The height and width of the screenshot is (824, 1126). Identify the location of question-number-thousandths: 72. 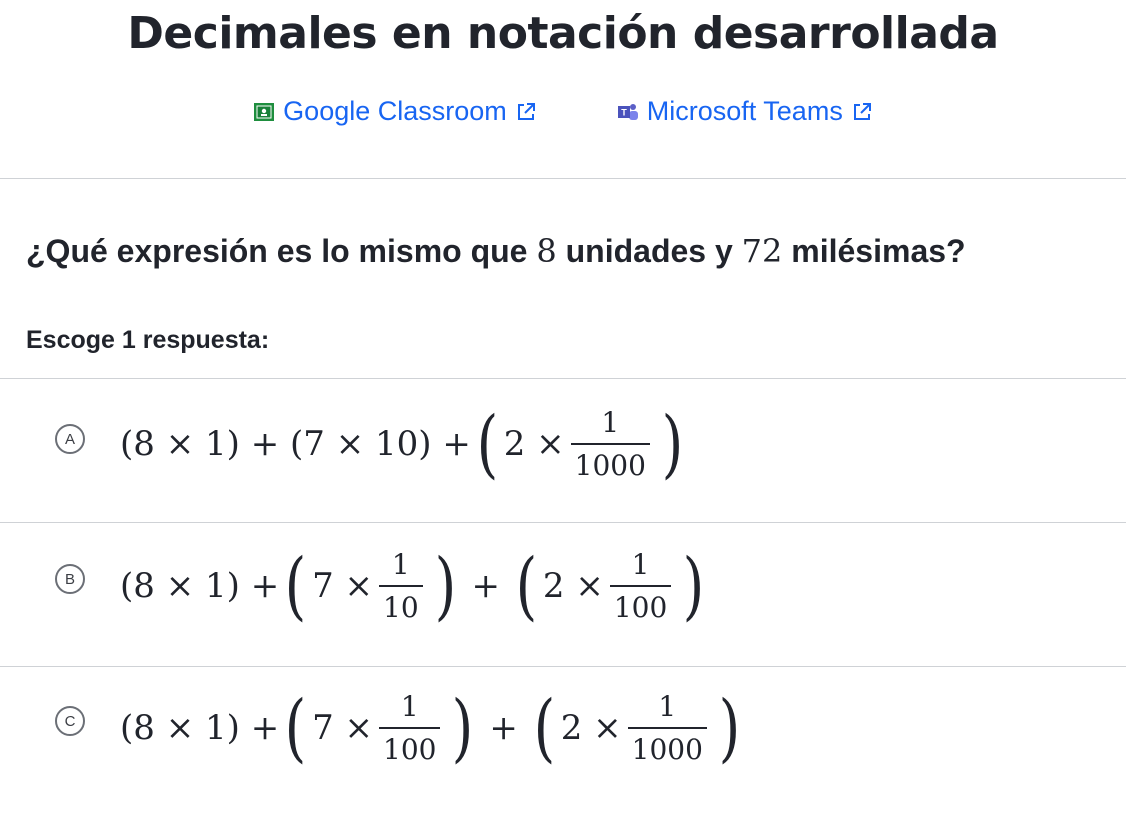
(762, 251).